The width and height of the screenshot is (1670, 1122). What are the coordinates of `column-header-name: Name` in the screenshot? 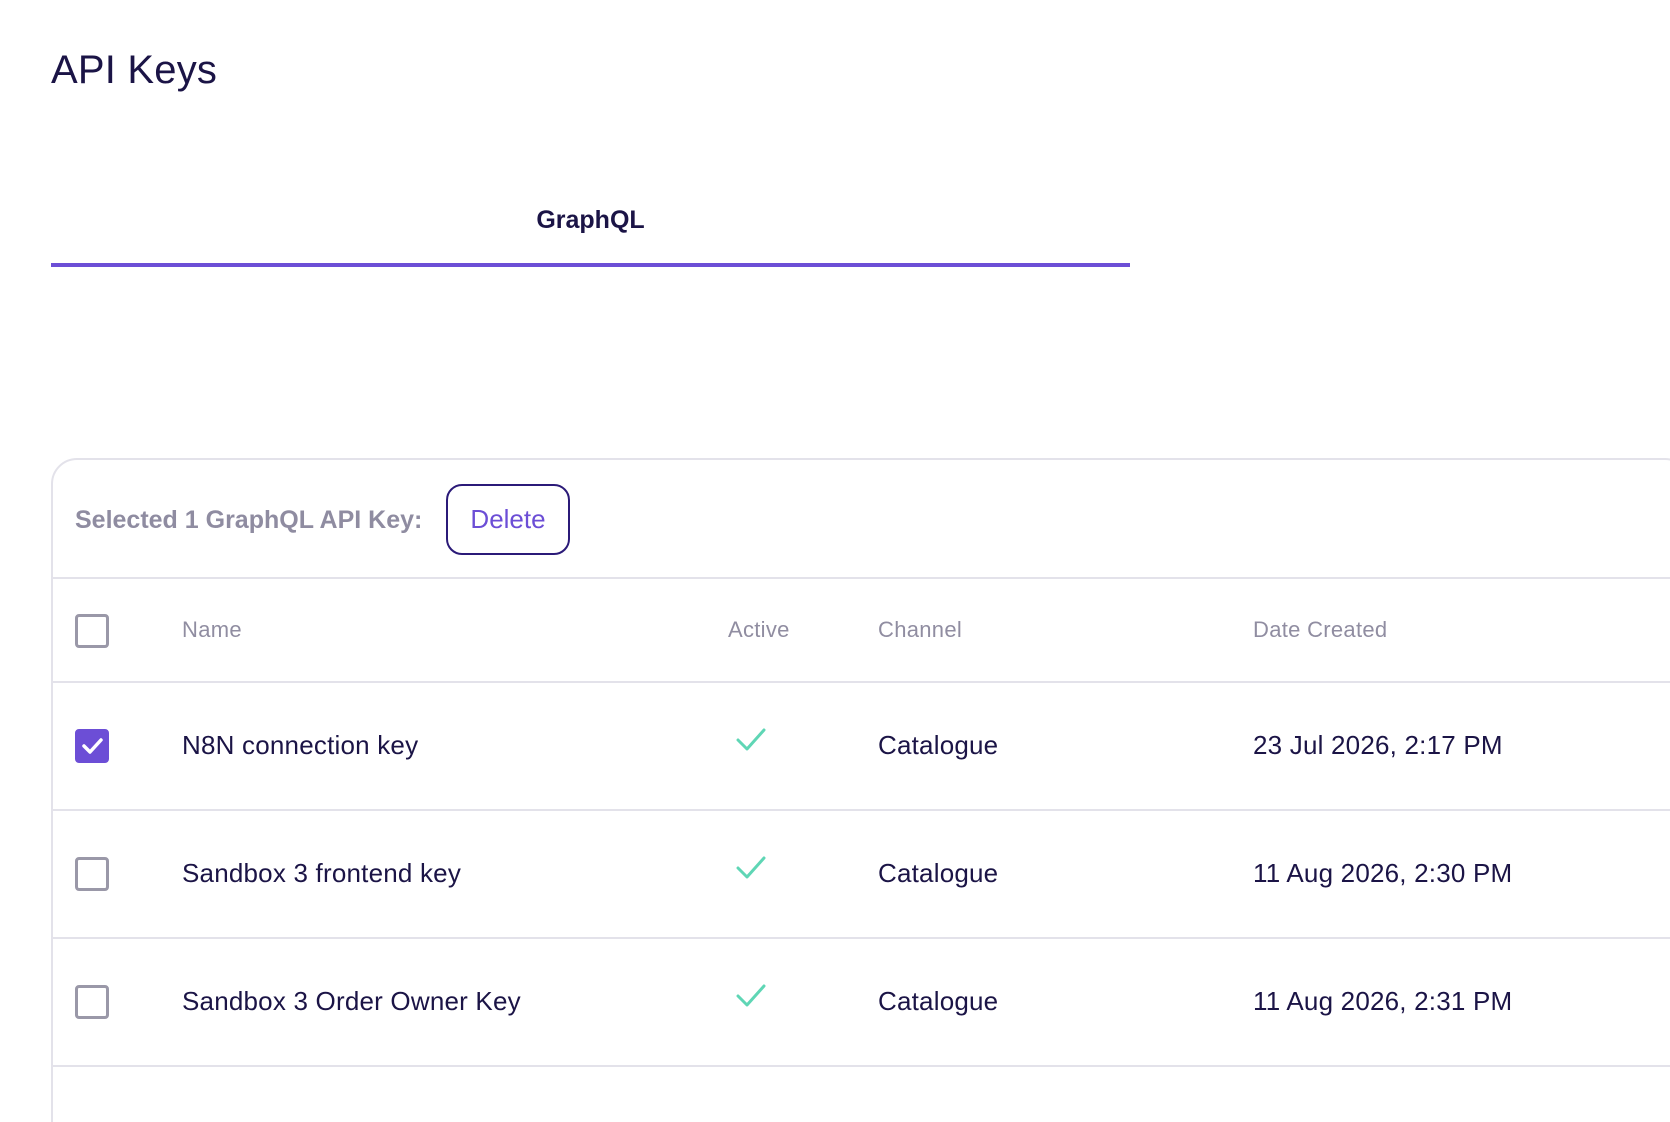 It's located at (212, 630).